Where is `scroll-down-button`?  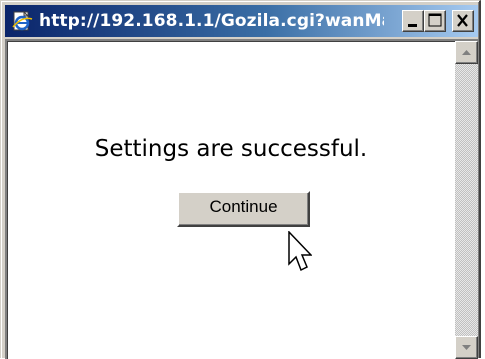
scroll-down-button is located at coordinates (466, 347).